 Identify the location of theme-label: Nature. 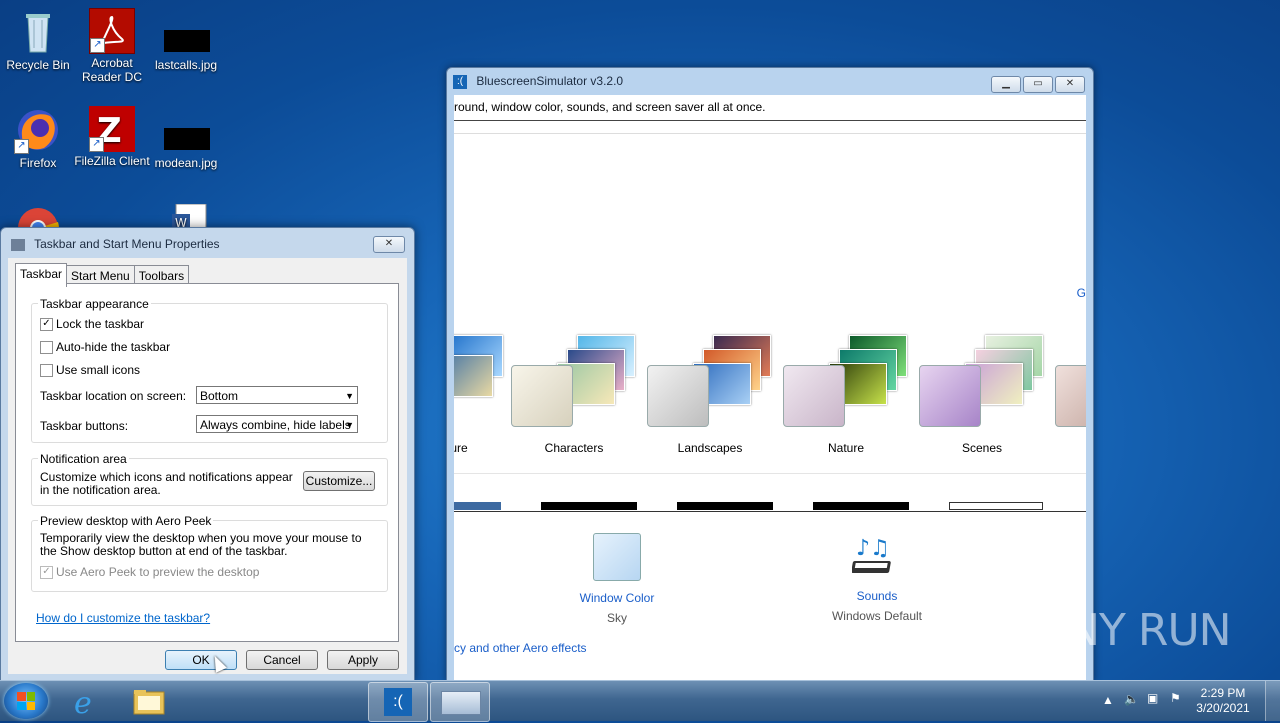
(846, 448).